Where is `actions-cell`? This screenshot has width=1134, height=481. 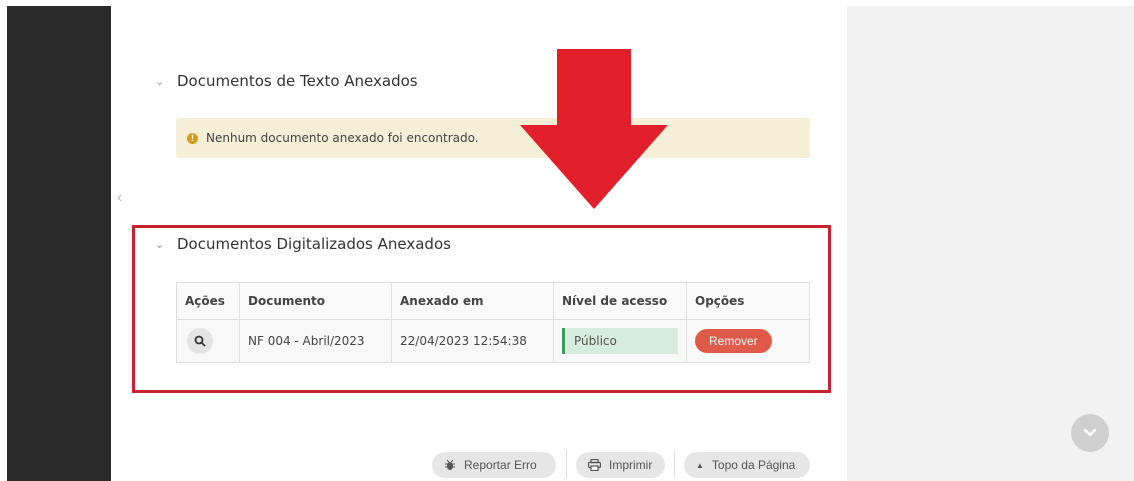 actions-cell is located at coordinates (208, 341).